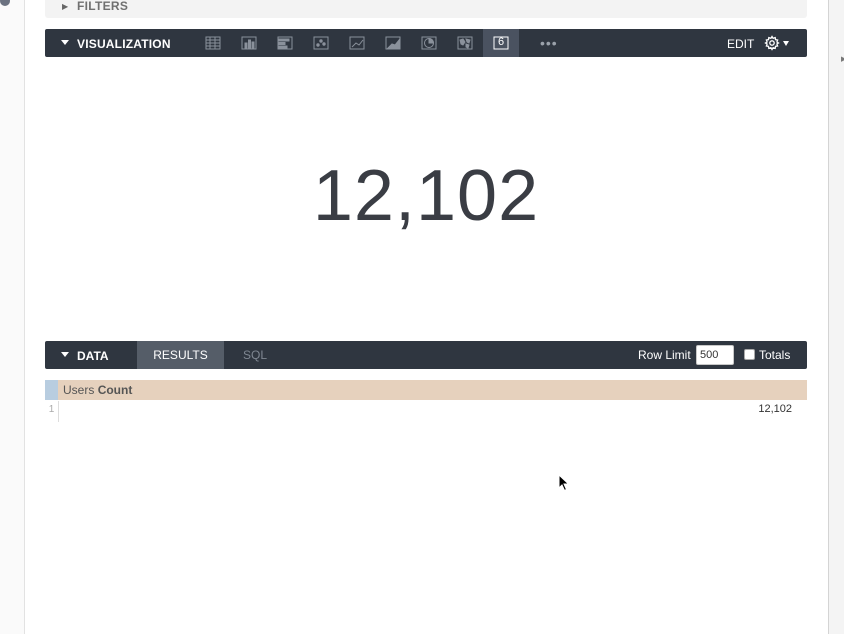 The width and height of the screenshot is (844, 634). Describe the element at coordinates (180, 355) in the screenshot. I see `tab-results: RESULTS` at that location.